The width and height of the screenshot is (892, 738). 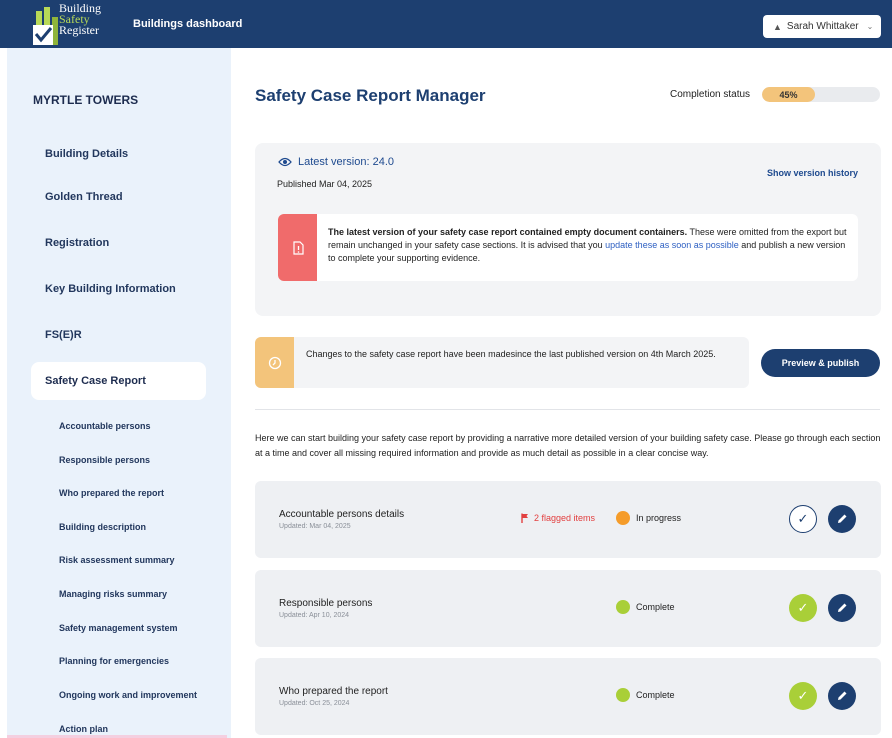 I want to click on sidebar-subitem-safety-management-system: Safety management system, so click(x=118, y=628).